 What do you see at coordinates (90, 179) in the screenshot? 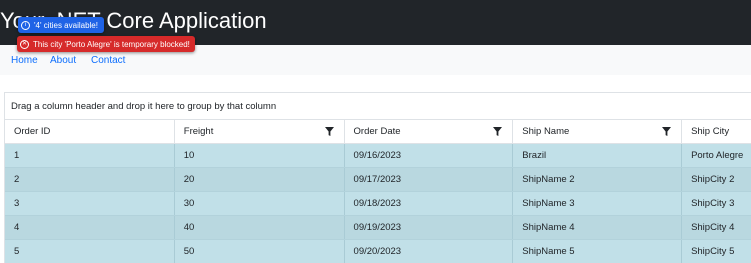
I see `cell-order-id: 2` at bounding box center [90, 179].